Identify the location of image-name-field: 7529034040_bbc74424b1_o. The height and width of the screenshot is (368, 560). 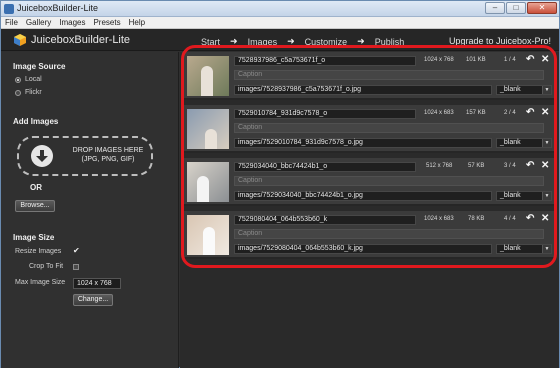
(325, 167).